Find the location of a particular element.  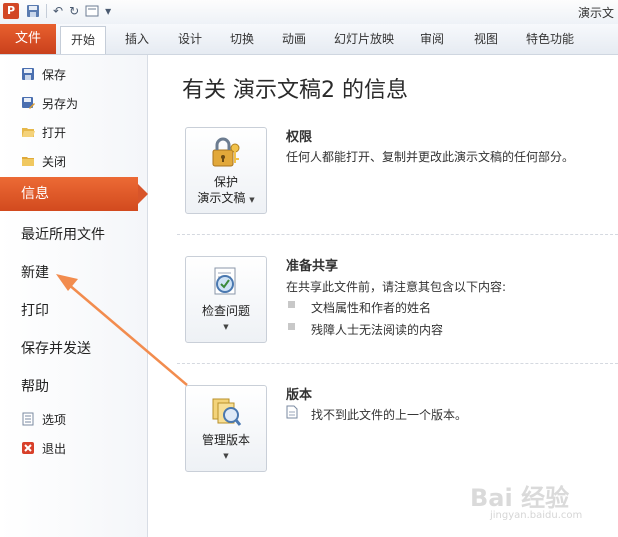

manage-versions-icon is located at coordinates (227, 412).